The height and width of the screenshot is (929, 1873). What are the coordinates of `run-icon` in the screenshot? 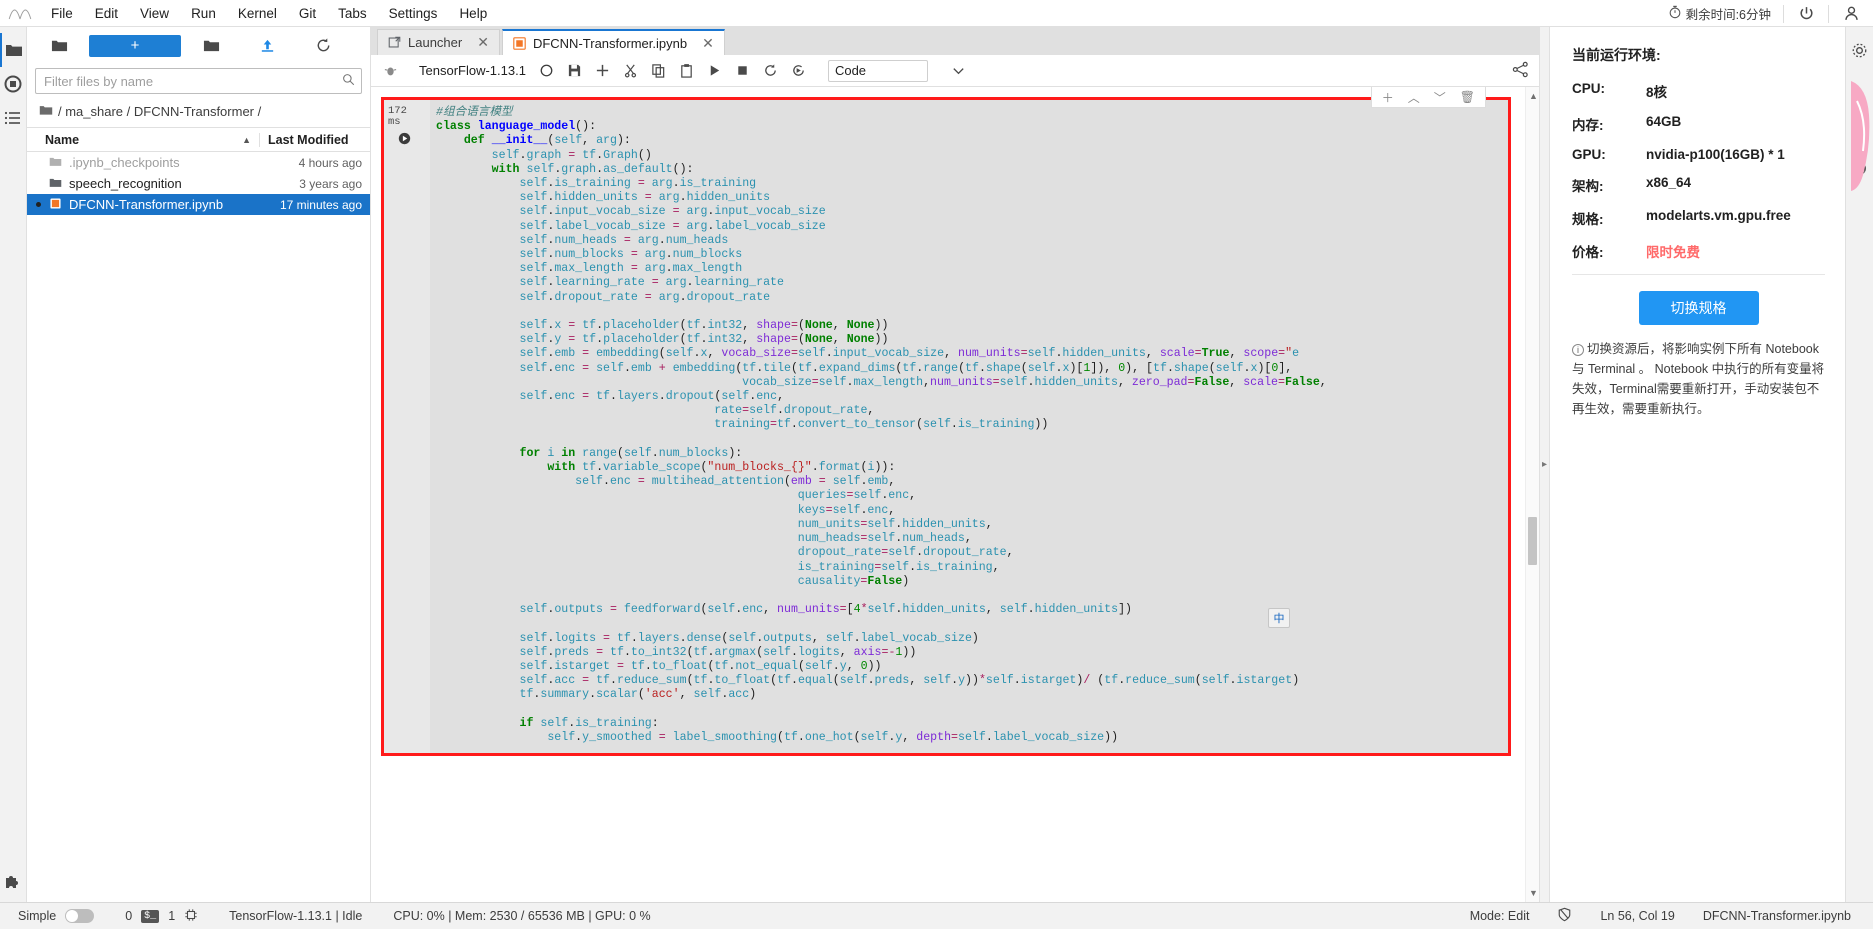 It's located at (715, 71).